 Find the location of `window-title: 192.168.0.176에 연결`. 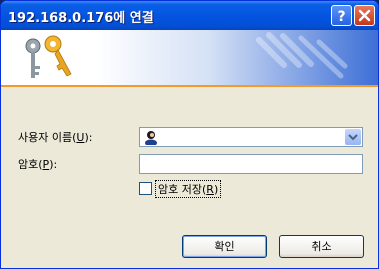

window-title: 192.168.0.176에 연결 is located at coordinates (81, 18).